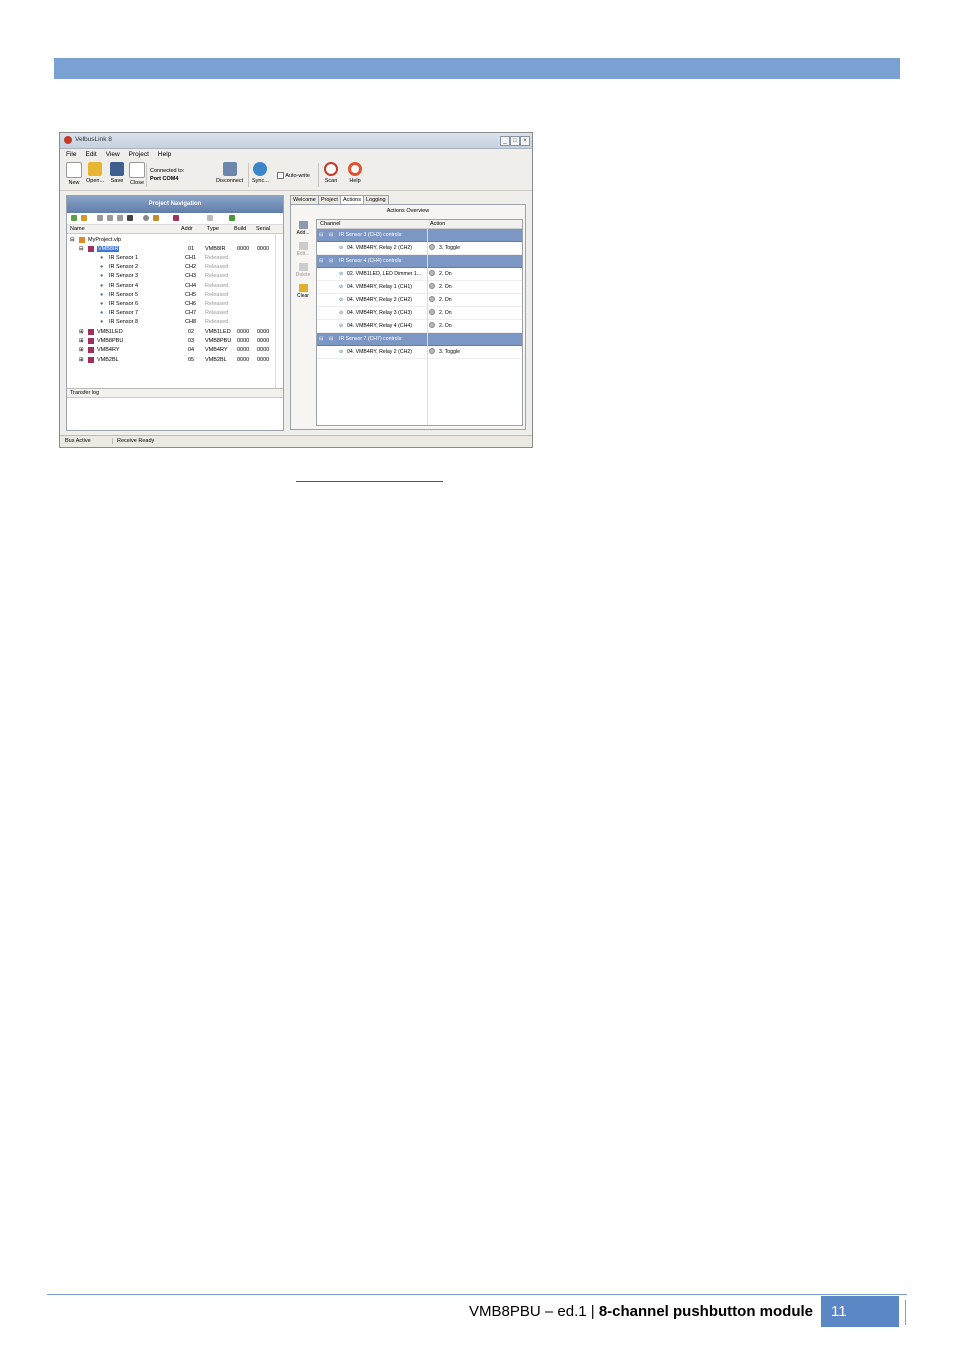 This screenshot has width=954, height=1350. I want to click on menu-help: Help, so click(164, 154).